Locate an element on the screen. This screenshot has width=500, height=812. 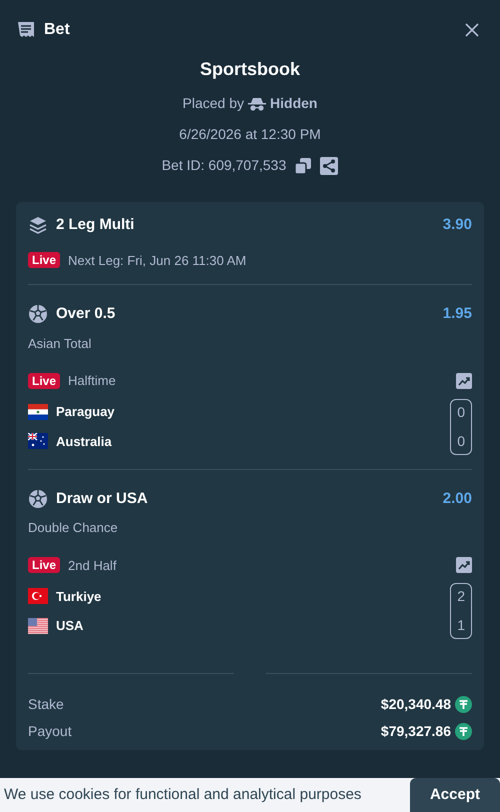
team-name: Australia is located at coordinates (84, 441).